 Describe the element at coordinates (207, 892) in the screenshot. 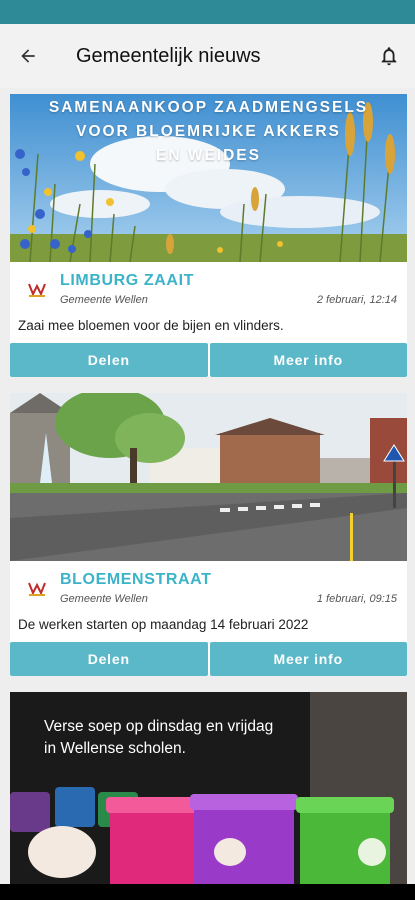

I see `system-navigation-bar` at that location.